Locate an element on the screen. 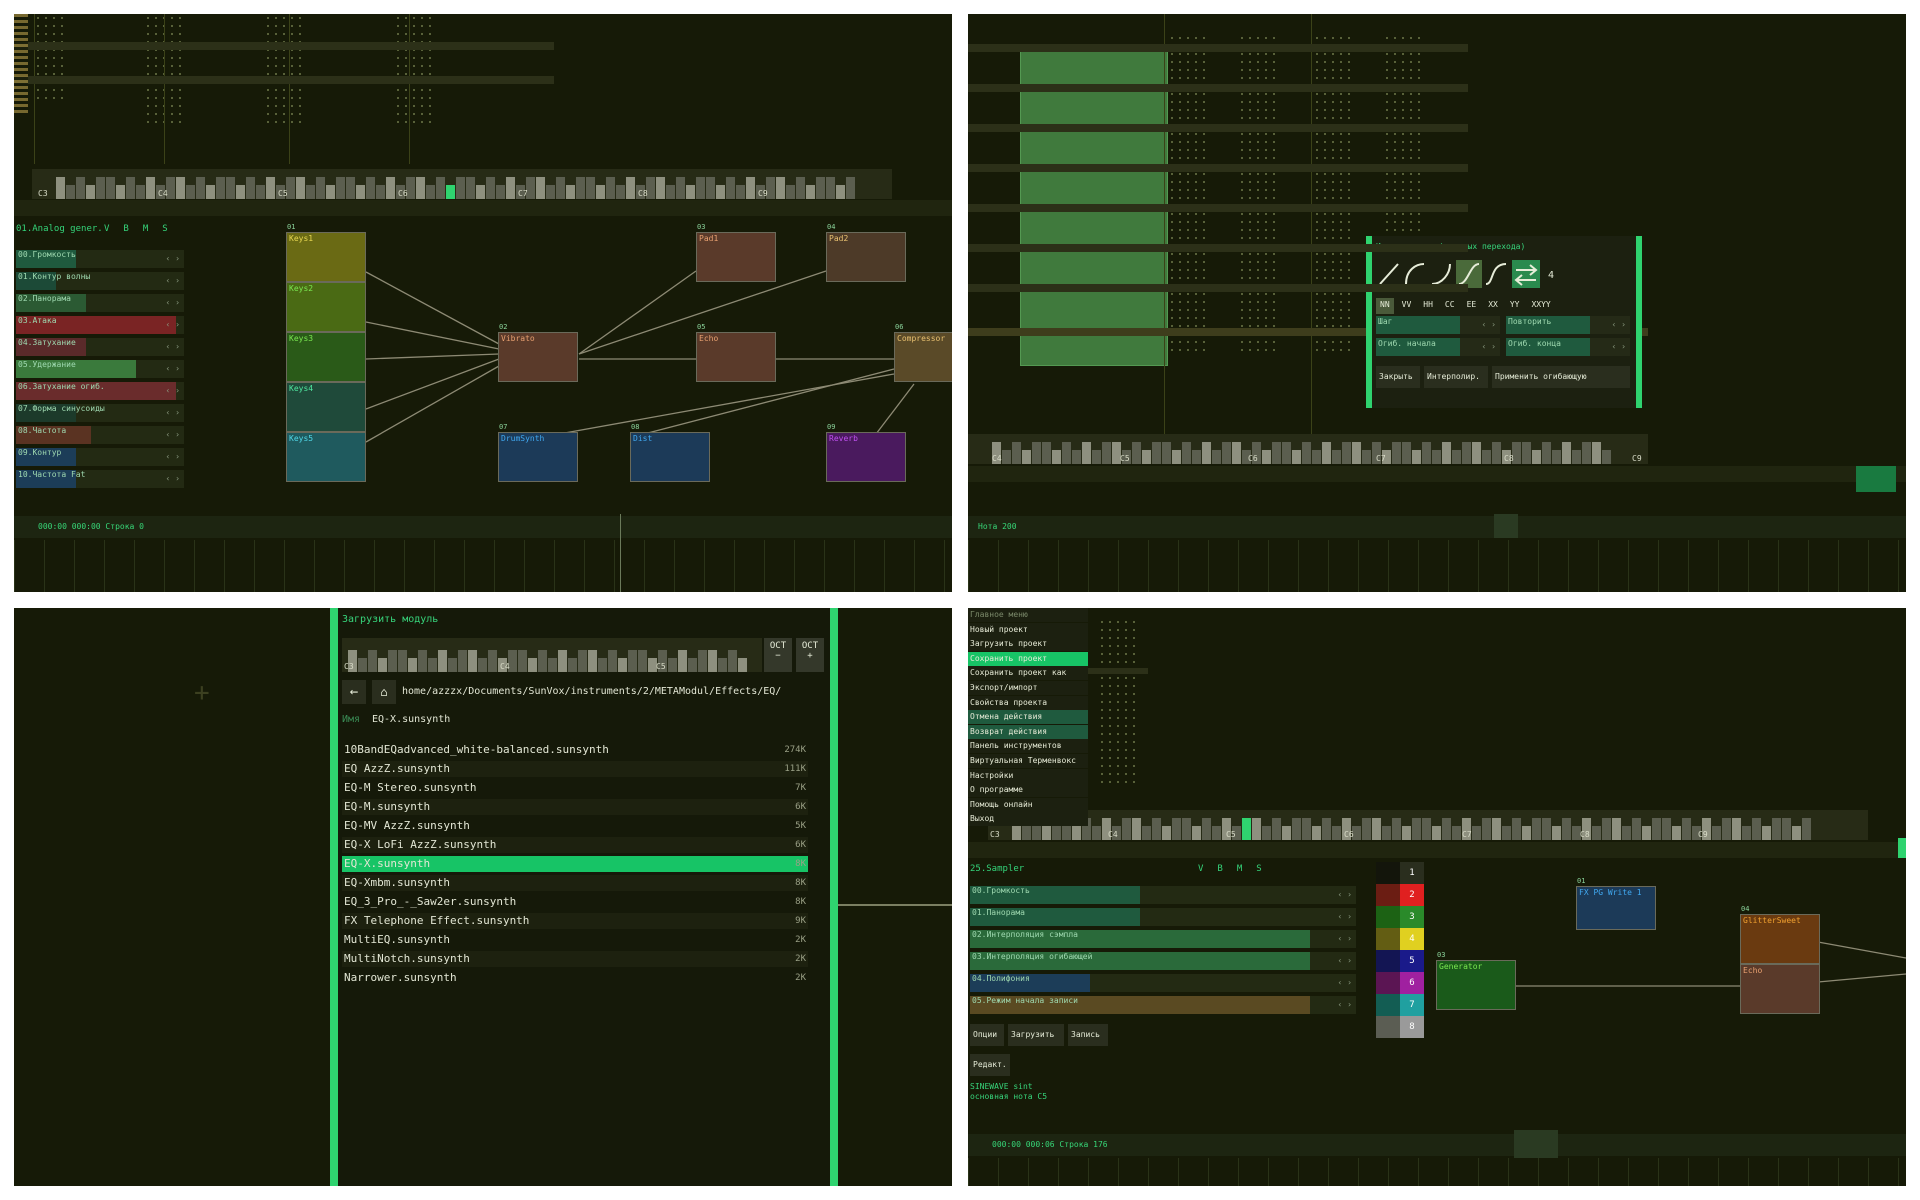  color-swatch-number: 3 is located at coordinates (1412, 917).